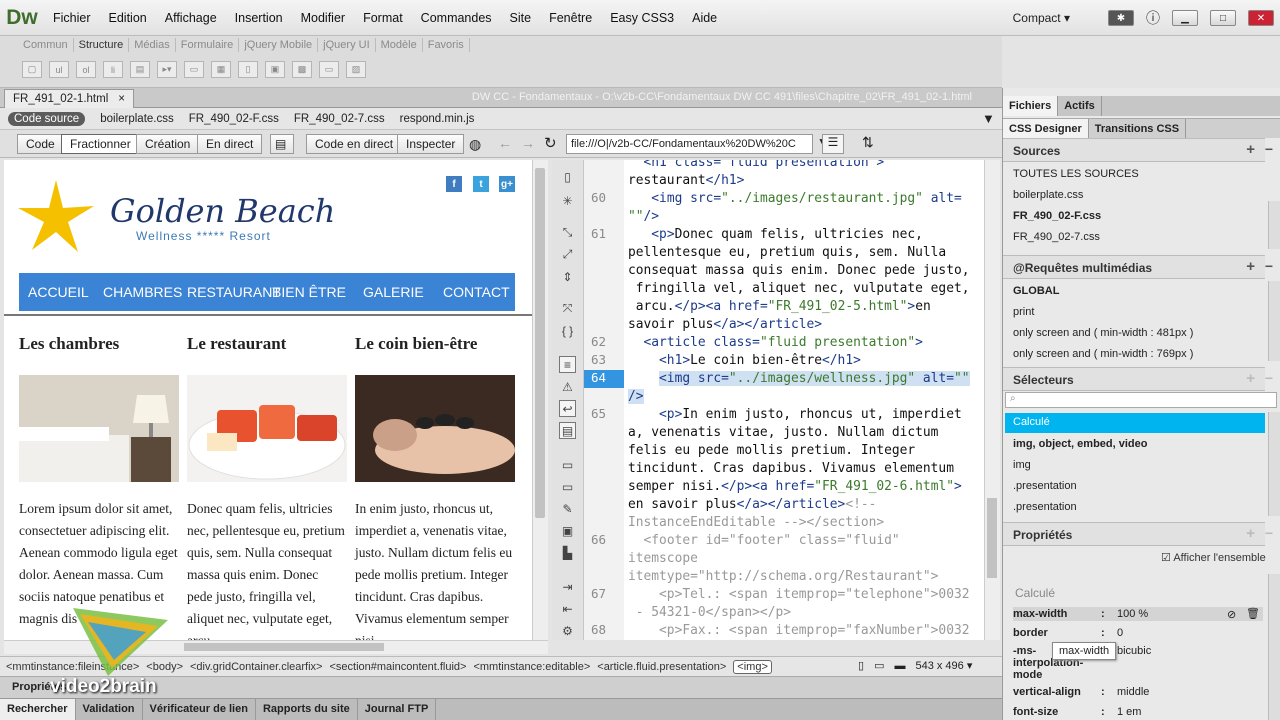 This screenshot has width=1280, height=720. I want to click on related-file-3: FR_490_02-7.css, so click(339, 119).